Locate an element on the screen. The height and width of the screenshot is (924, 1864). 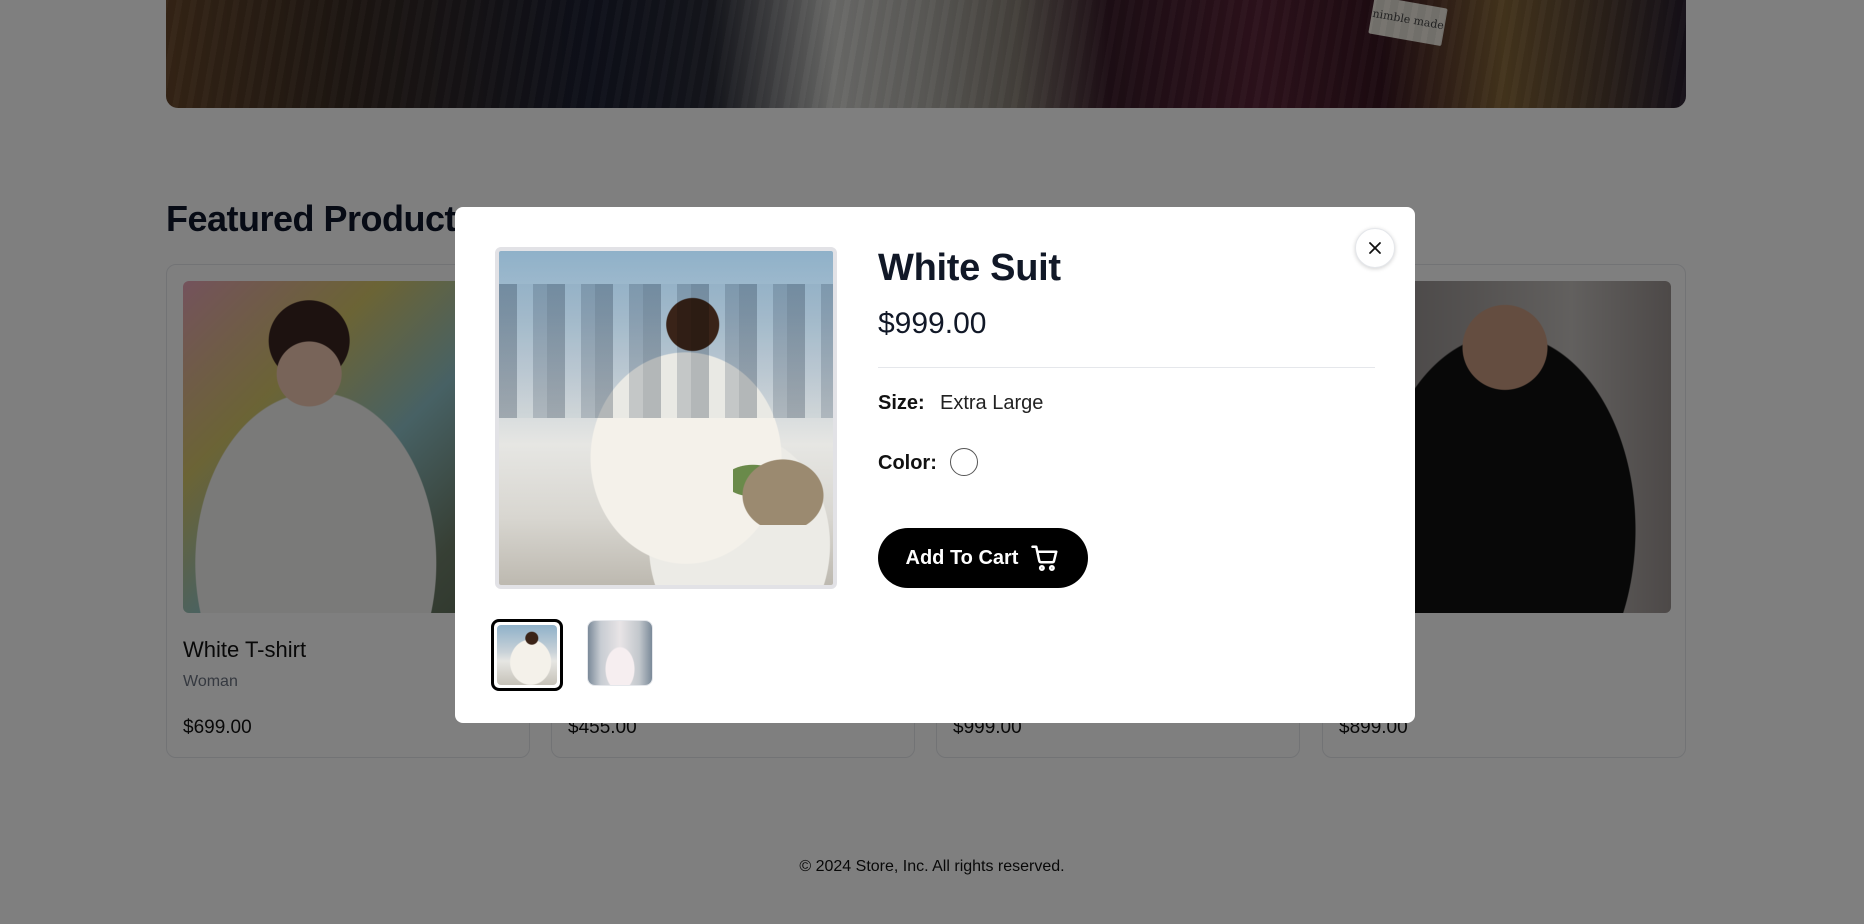
product-main-image is located at coordinates (666, 418).